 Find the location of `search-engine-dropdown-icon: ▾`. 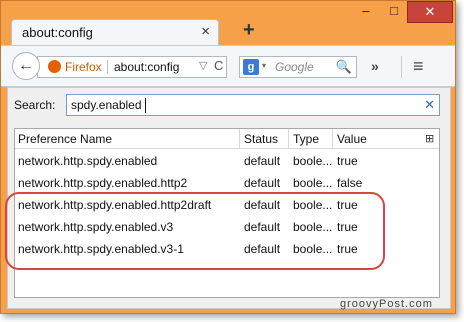

search-engine-dropdown-icon: ▾ is located at coordinates (264, 65).